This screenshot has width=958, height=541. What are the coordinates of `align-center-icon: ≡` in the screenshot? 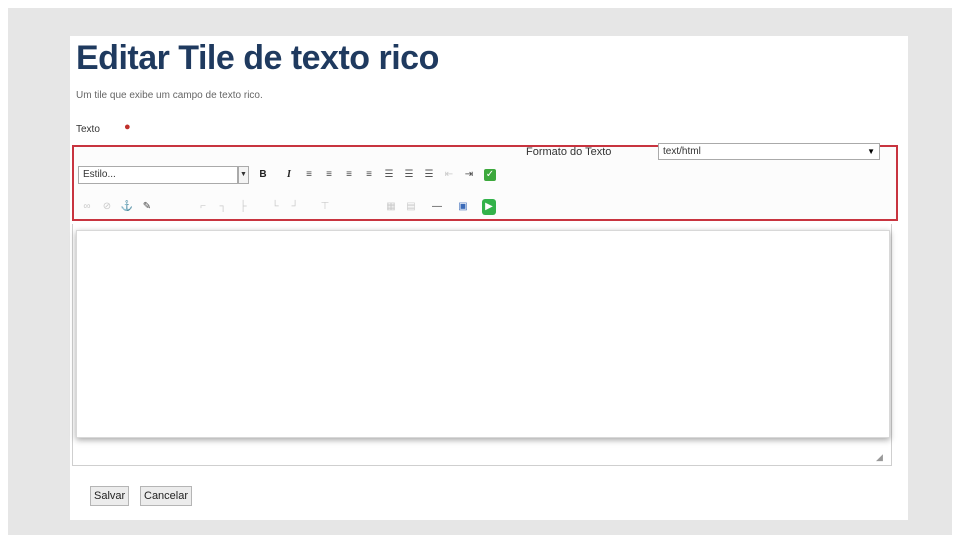 It's located at (329, 175).